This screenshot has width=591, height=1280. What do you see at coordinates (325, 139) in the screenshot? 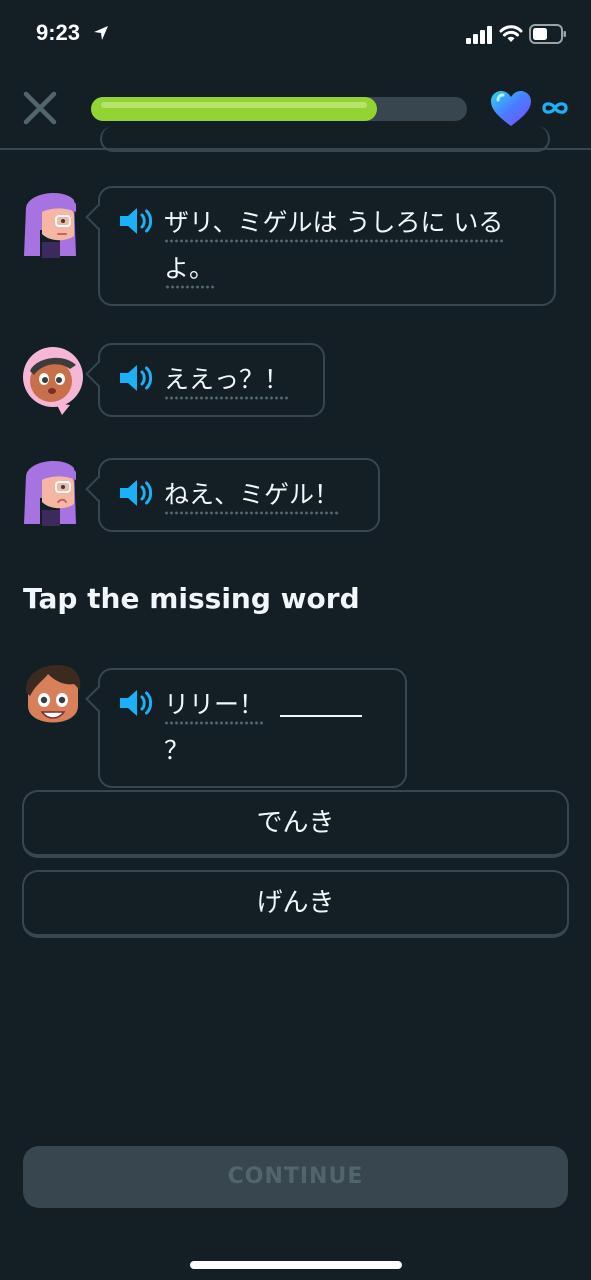
I see `partial-previous-bubble` at bounding box center [325, 139].